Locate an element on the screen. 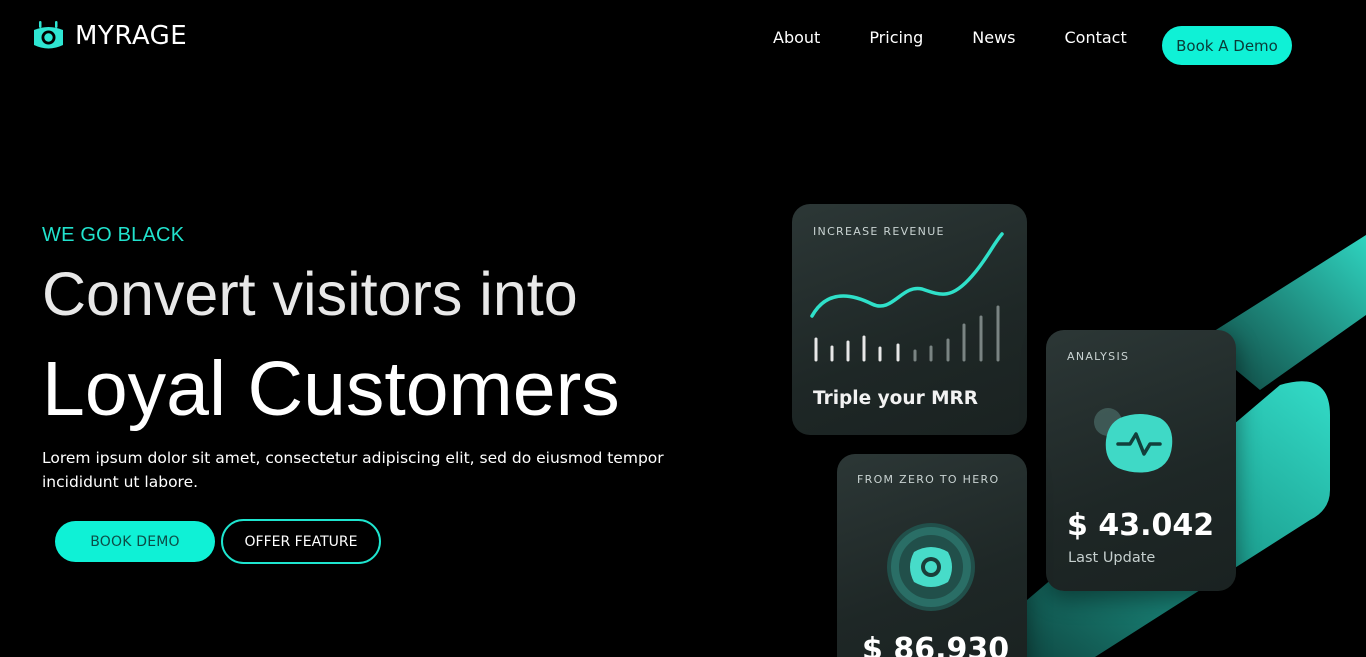  revenue-card-caption: Triple your MRR is located at coordinates (896, 398).